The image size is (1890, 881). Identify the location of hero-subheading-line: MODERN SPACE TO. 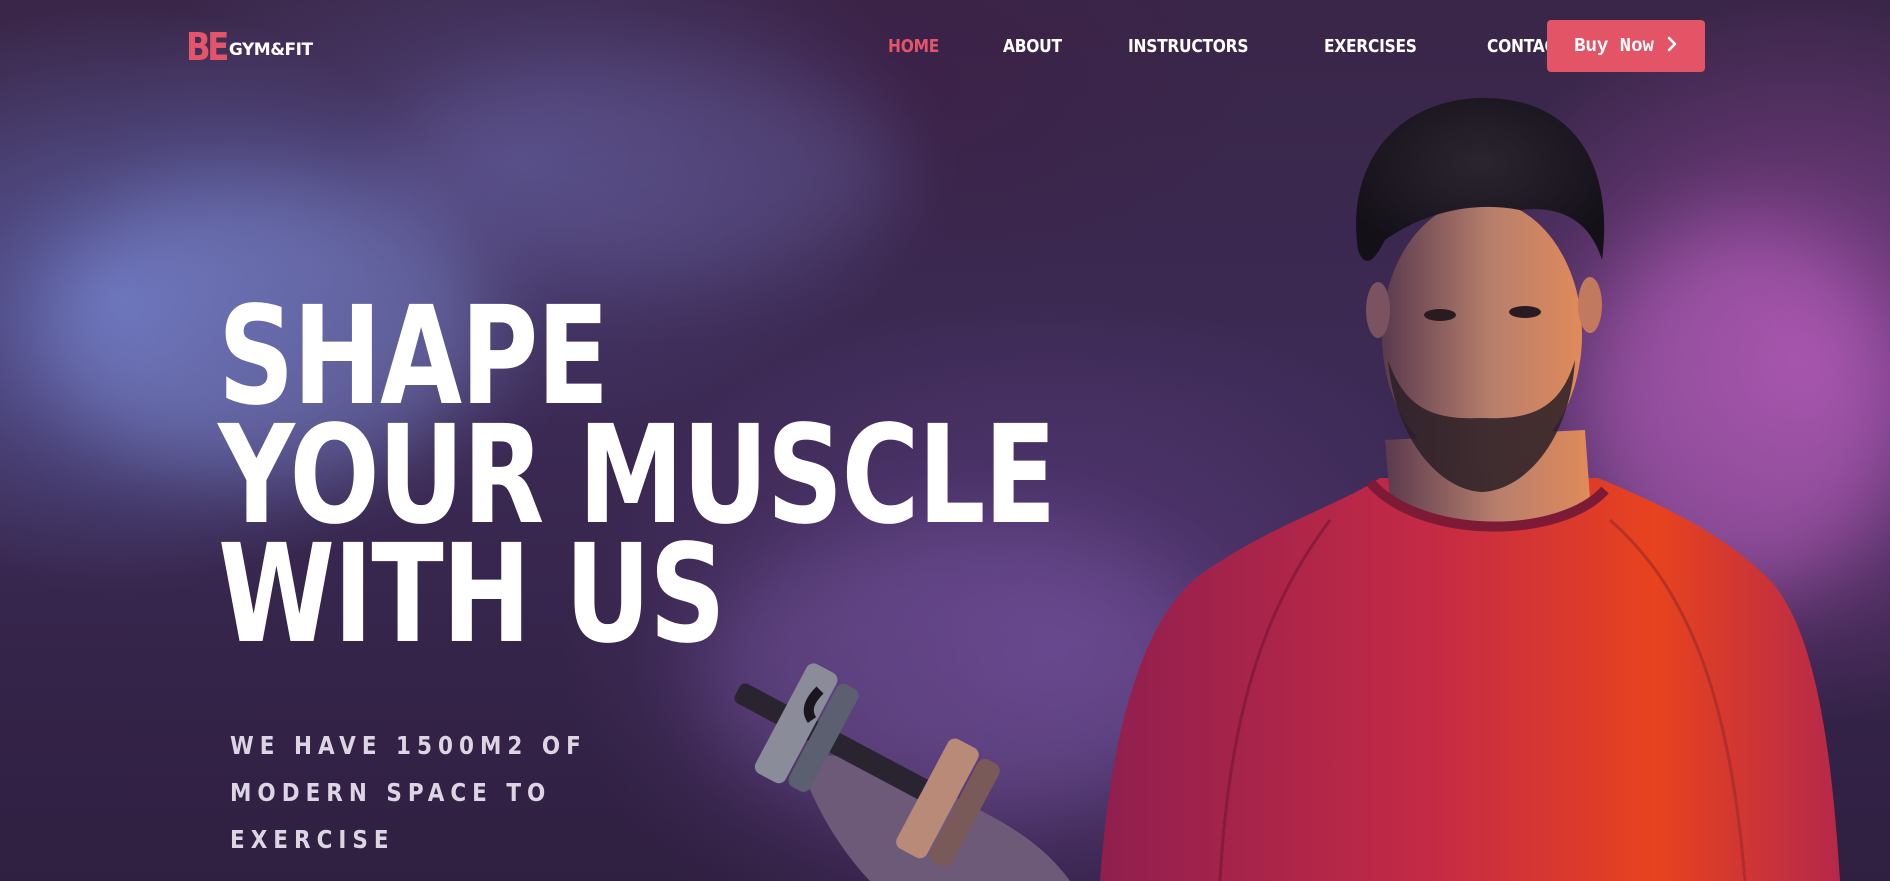
(391, 792).